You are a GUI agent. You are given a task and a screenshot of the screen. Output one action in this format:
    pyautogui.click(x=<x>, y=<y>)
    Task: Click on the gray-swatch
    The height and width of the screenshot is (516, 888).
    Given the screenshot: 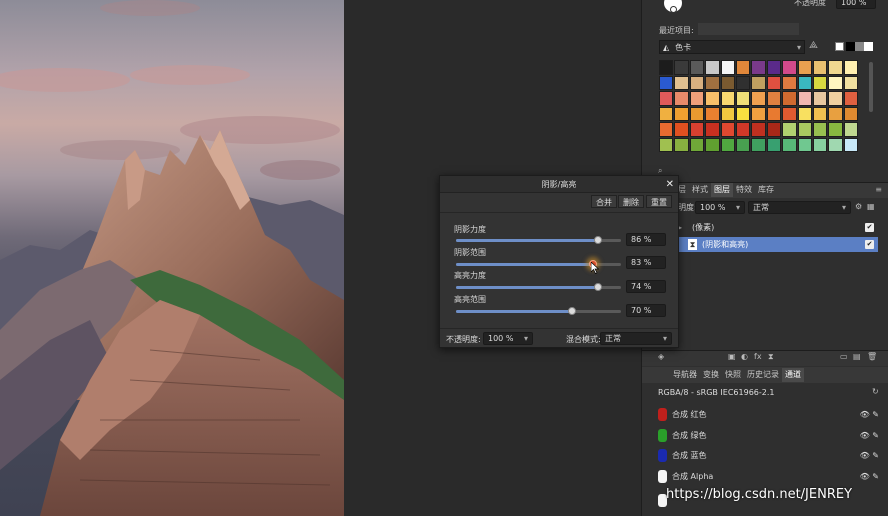 What is the action you would take?
    pyautogui.click(x=859, y=46)
    